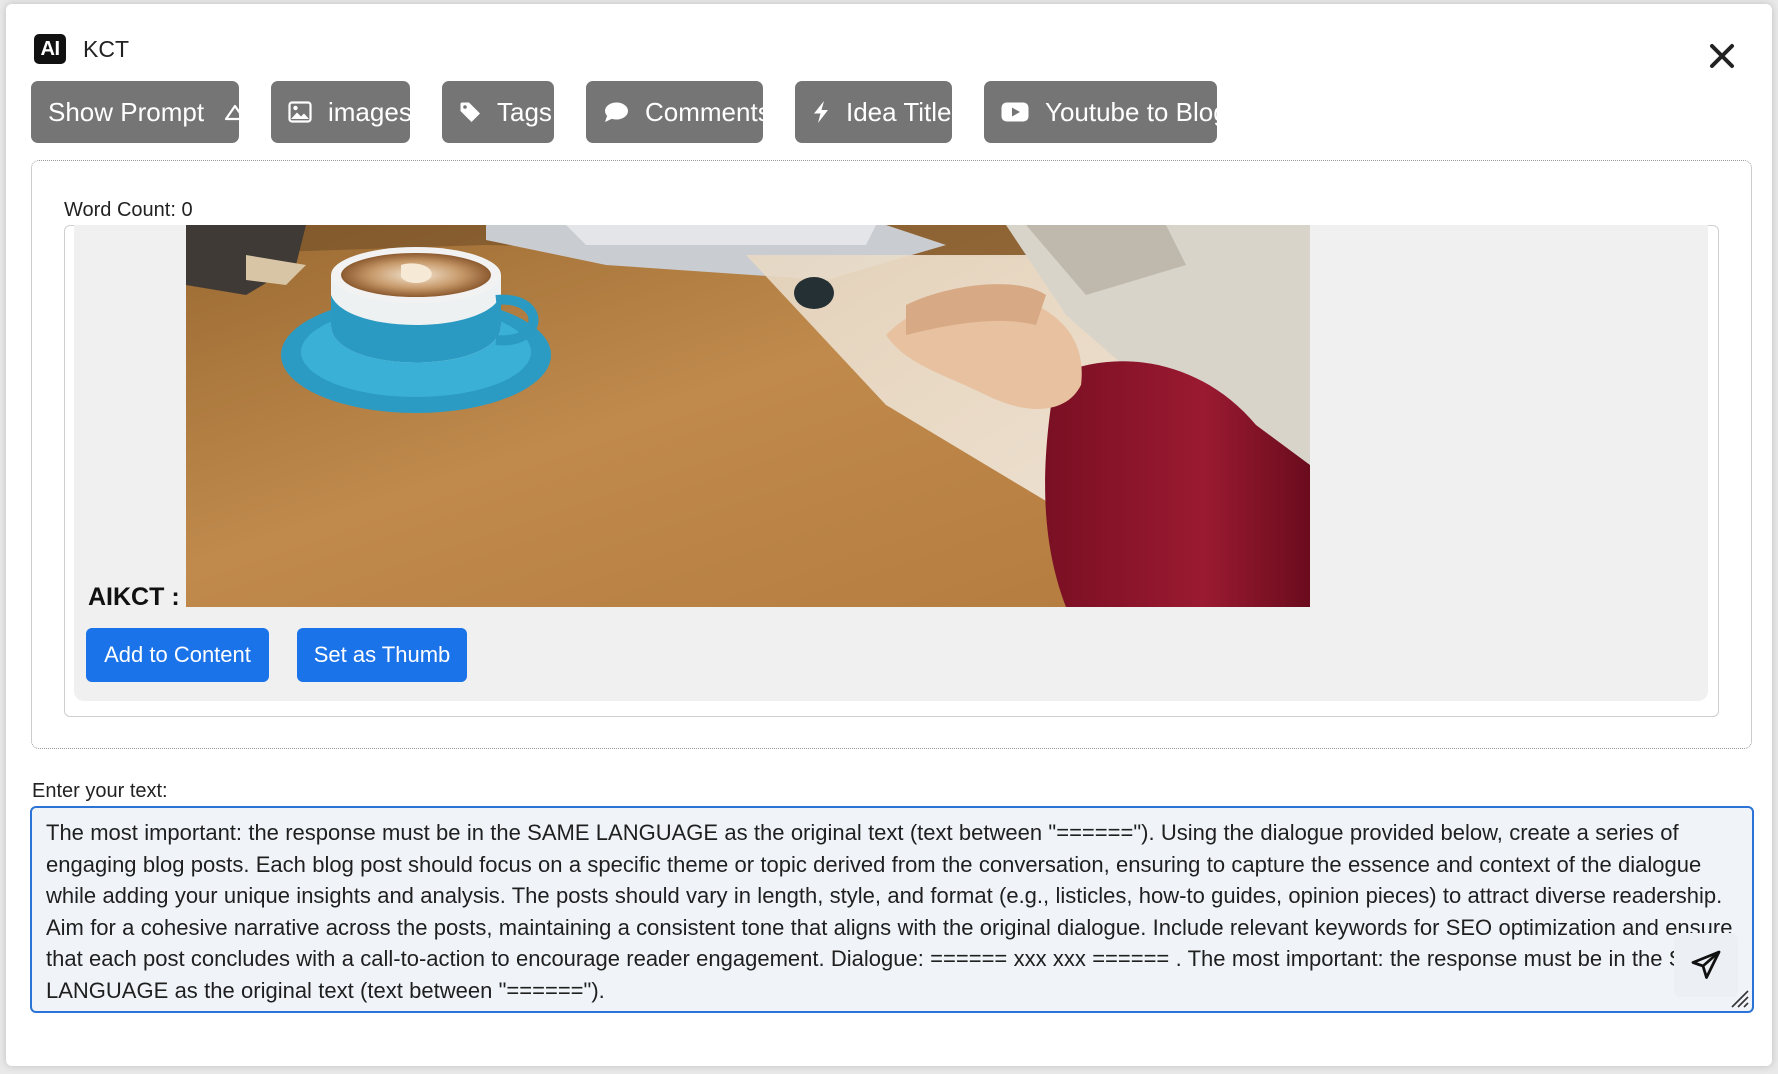 This screenshot has height=1074, width=1778. I want to click on images-button: images, so click(341, 112).